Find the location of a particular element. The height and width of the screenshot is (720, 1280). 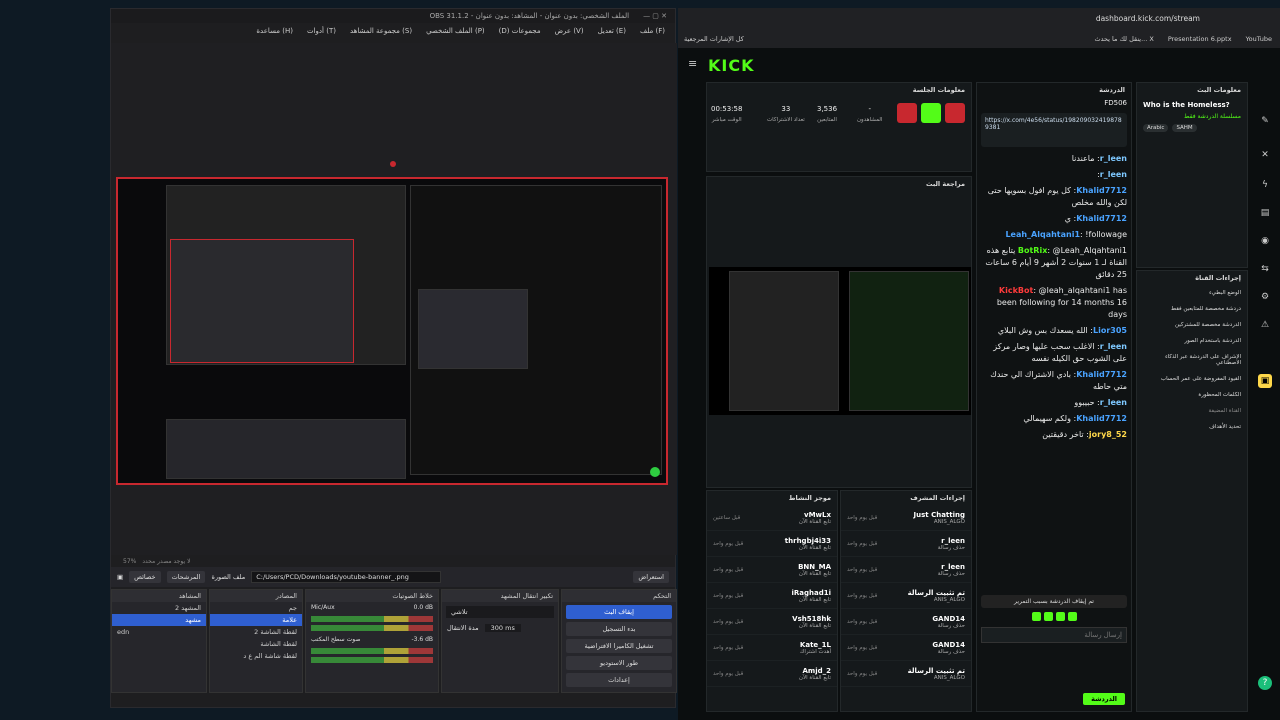

setting-item: الدردشة مخصصة للمشتركين is located at coordinates (1192, 325).